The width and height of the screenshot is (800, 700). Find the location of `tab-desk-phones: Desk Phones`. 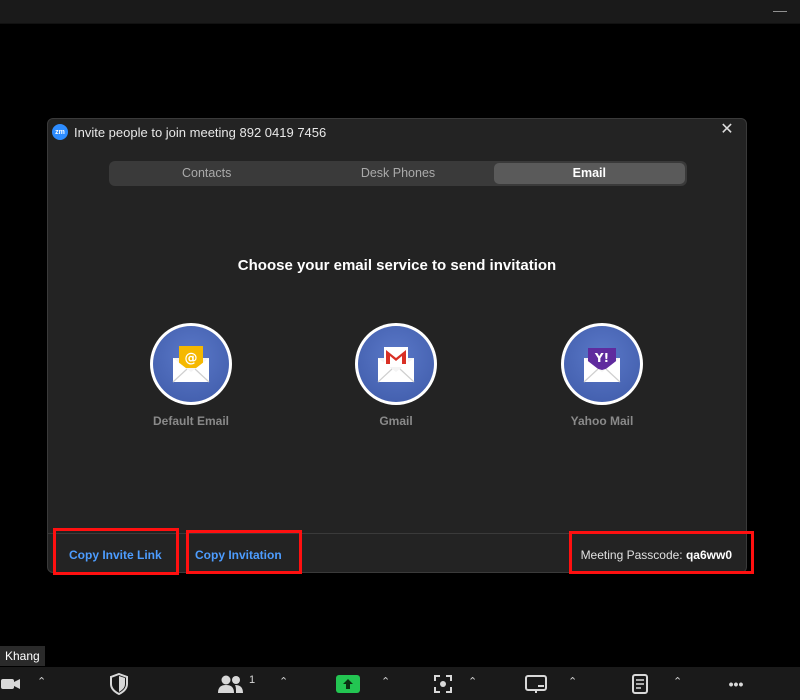

tab-desk-phones: Desk Phones is located at coordinates (397, 173).